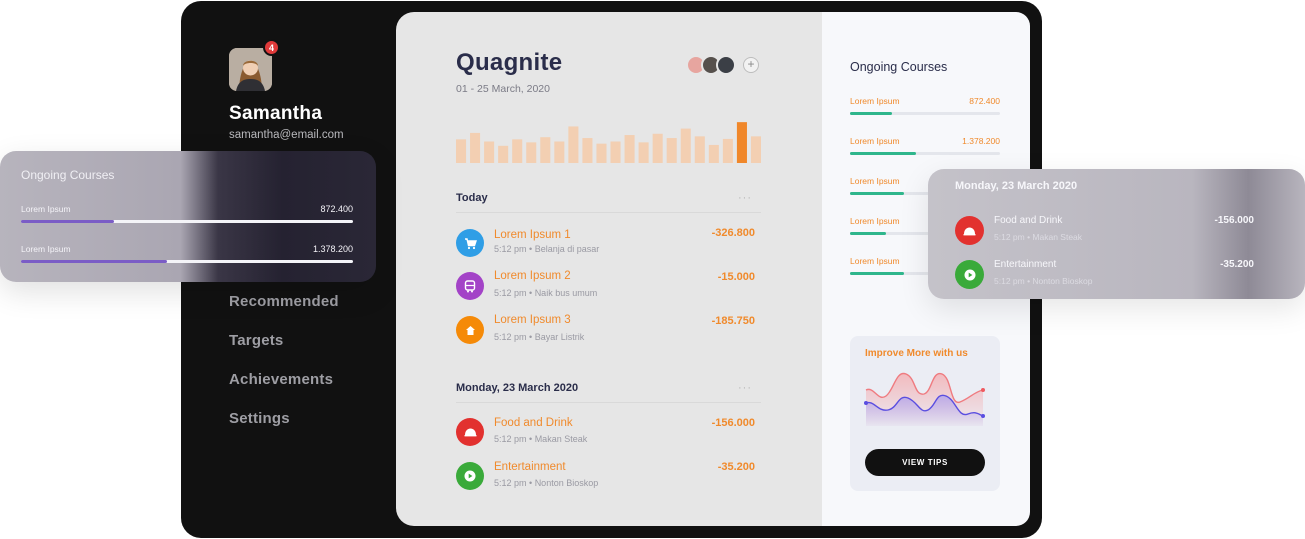 The image size is (1305, 539). I want to click on floating-tx-name-1: Food and Drink, so click(1028, 220).